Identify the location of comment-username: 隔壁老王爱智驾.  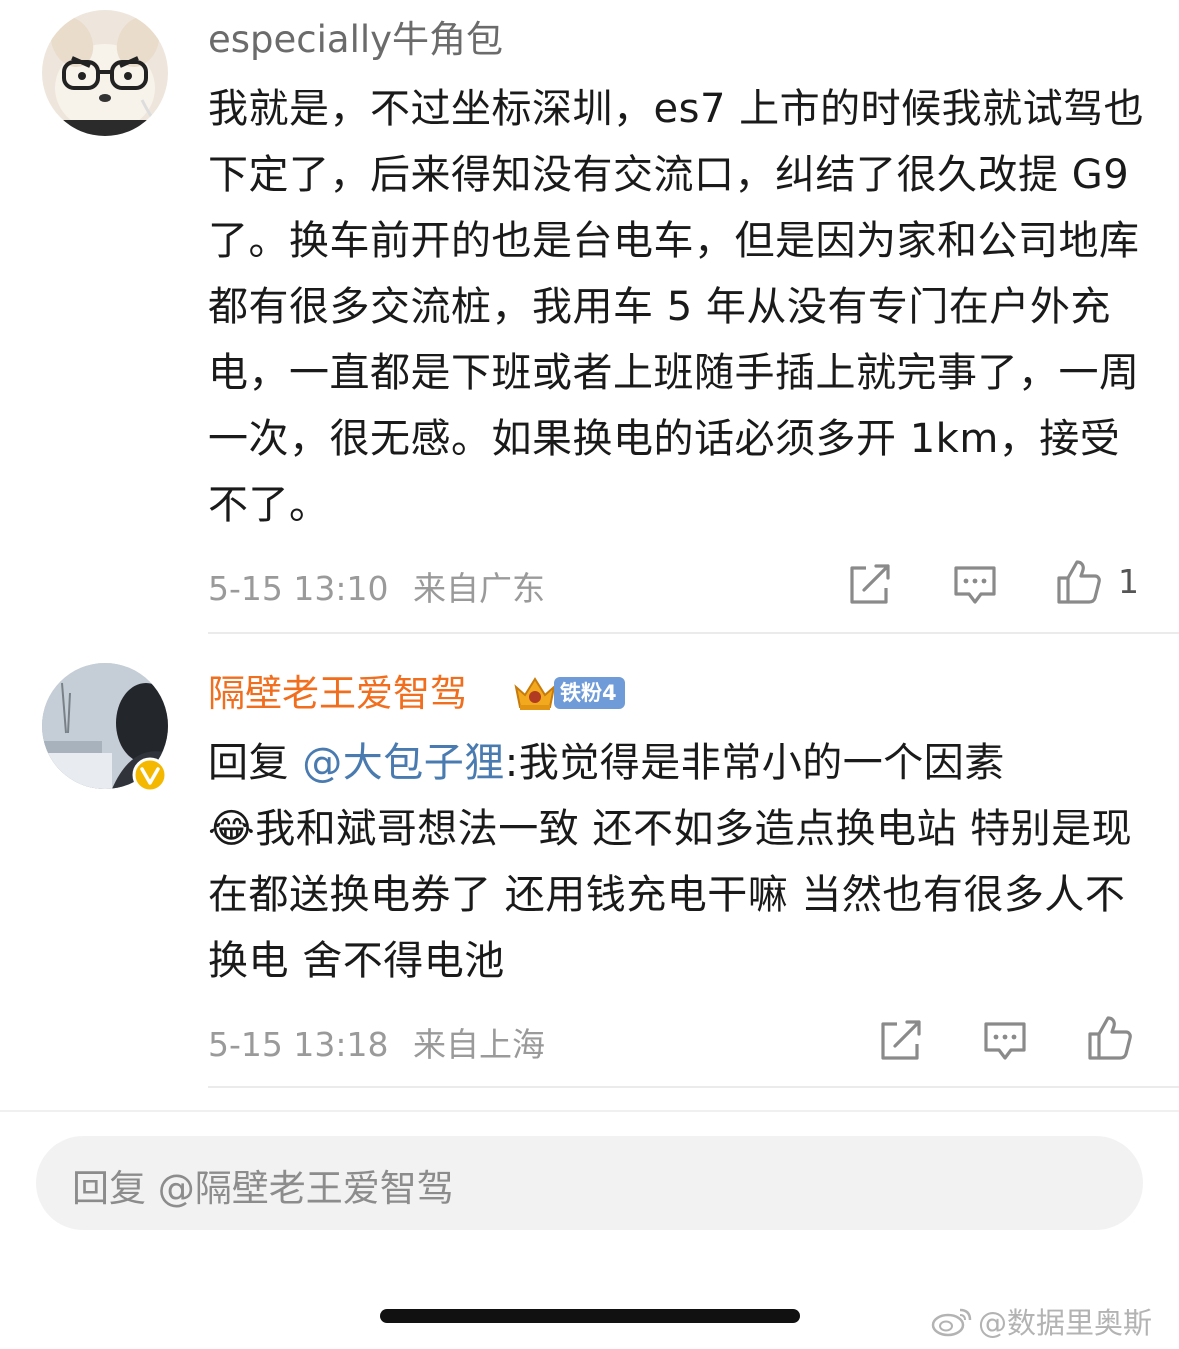
(337, 694).